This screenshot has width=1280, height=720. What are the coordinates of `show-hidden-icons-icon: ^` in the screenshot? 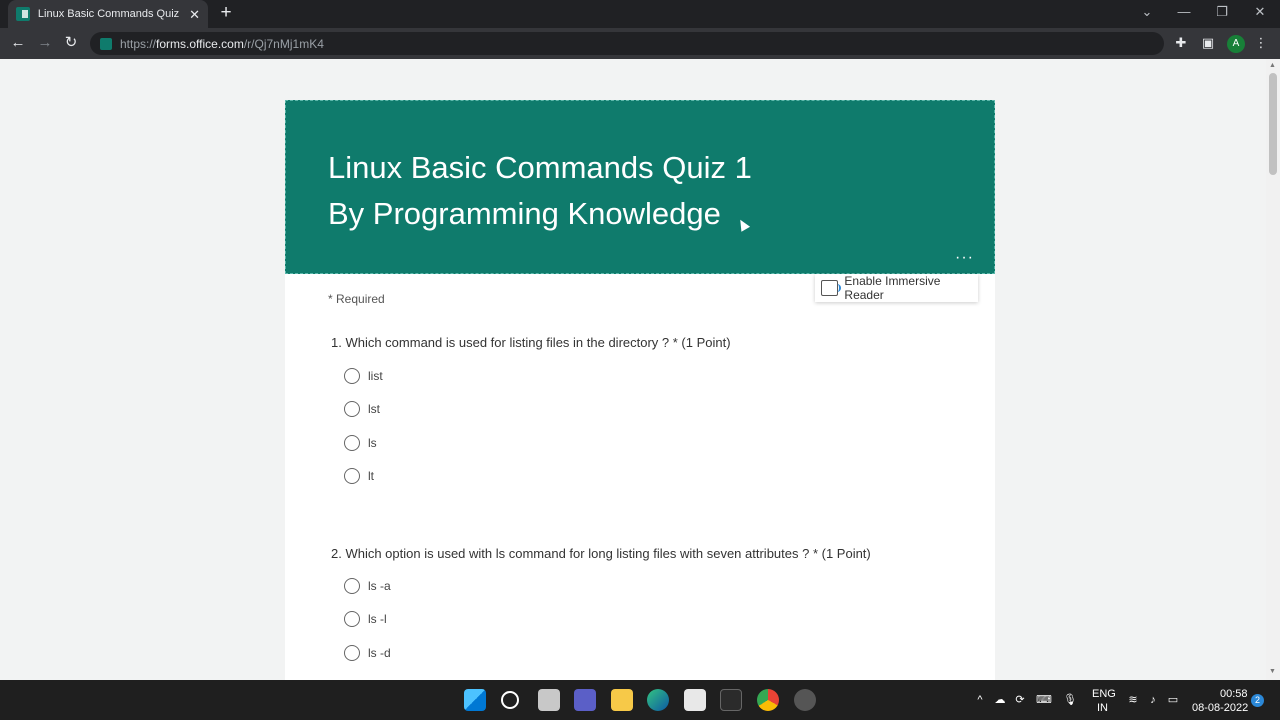 It's located at (980, 700).